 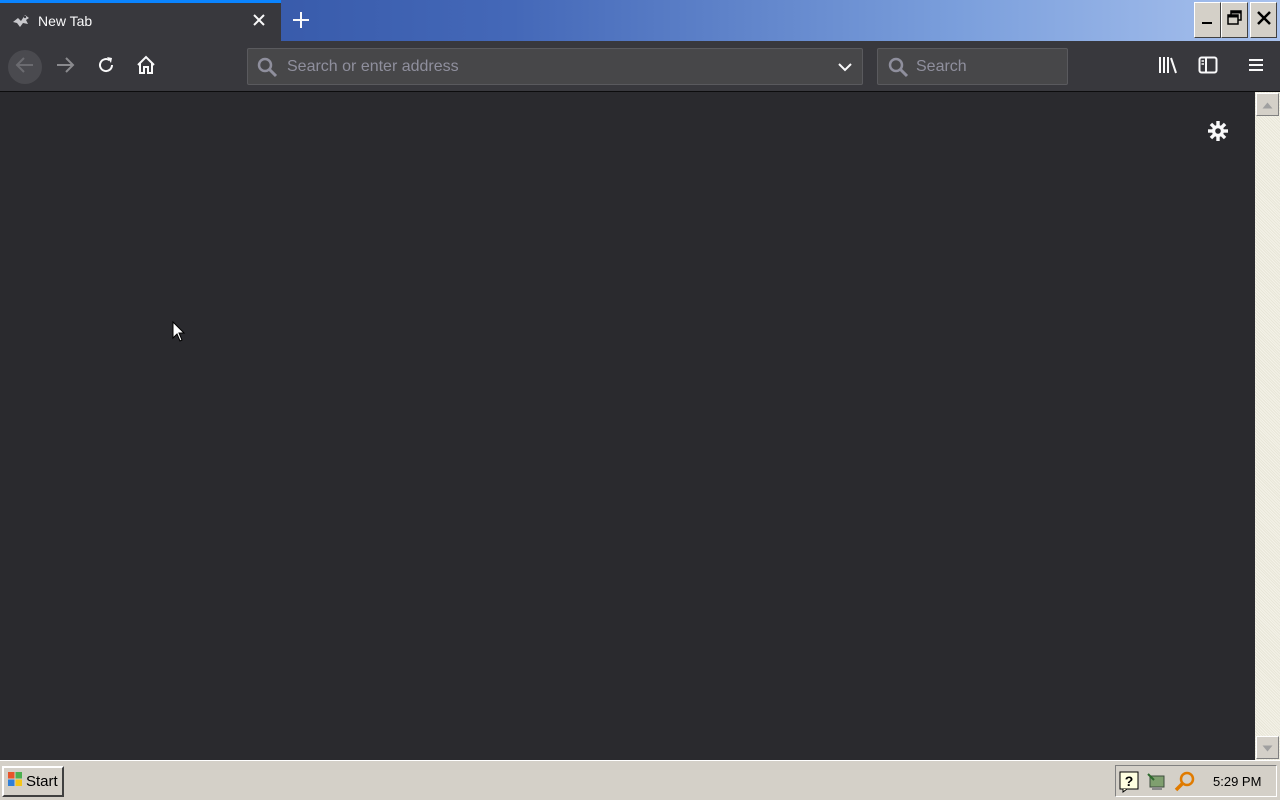 I want to click on back-button, so click(x=25, y=67).